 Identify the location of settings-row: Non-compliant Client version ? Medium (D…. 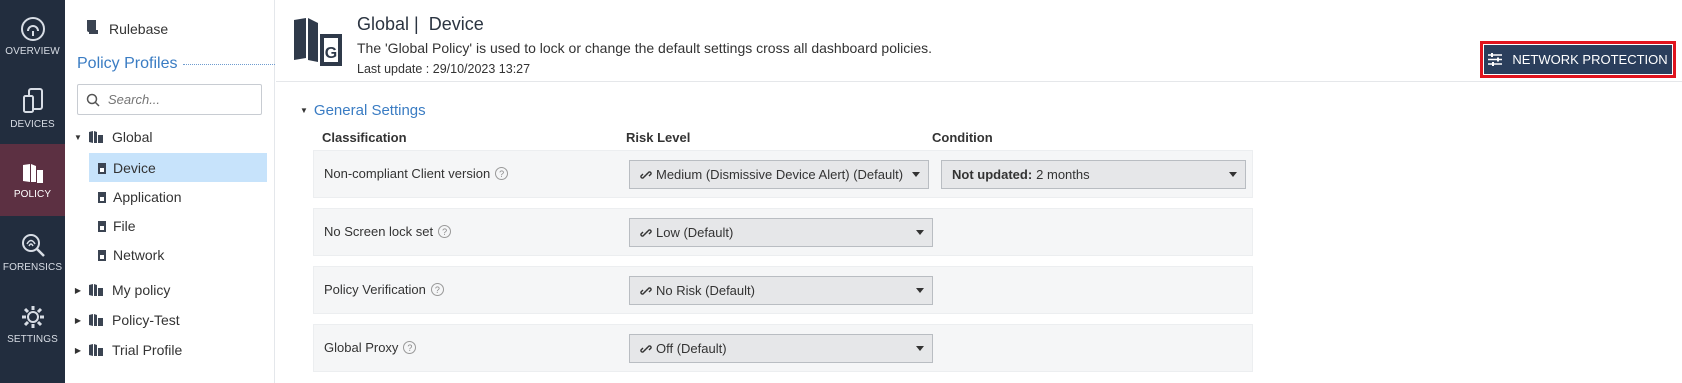
(783, 174).